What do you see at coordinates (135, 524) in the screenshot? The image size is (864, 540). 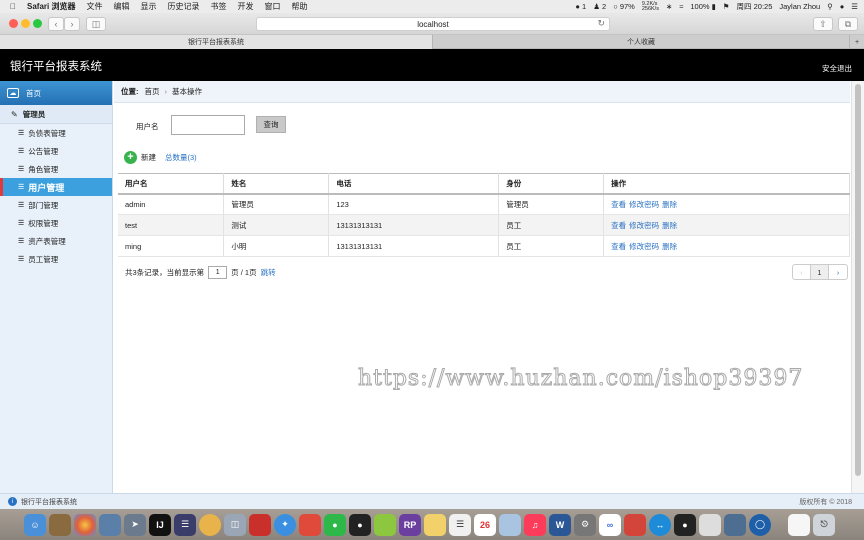 I see `launchpad-icon: ➤` at bounding box center [135, 524].